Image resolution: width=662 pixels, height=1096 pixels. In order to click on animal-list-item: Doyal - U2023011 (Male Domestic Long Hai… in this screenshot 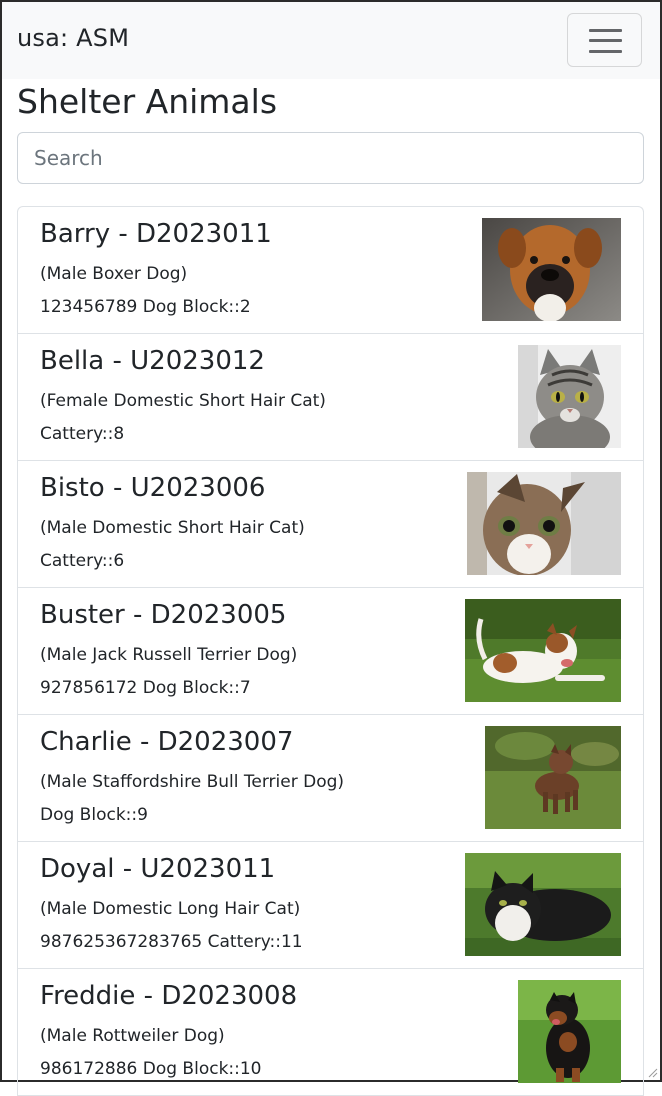, I will do `click(330, 905)`.